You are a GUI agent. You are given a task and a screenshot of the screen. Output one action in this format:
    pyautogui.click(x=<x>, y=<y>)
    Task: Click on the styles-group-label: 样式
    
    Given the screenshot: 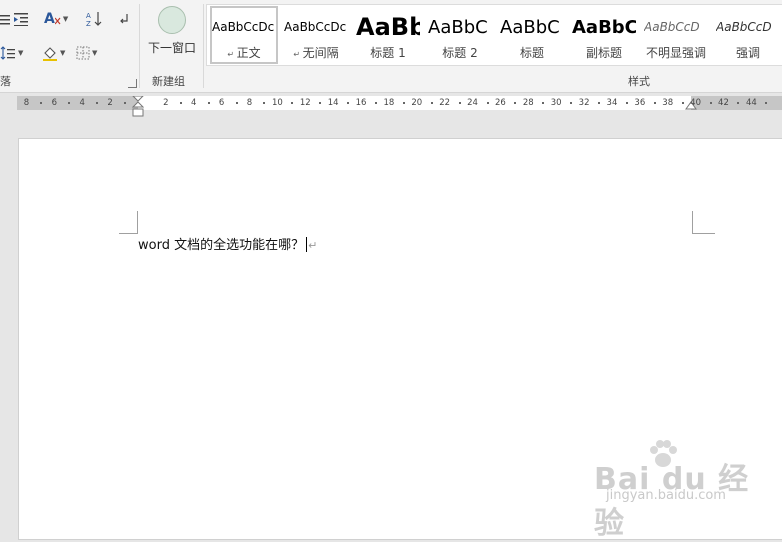 What is the action you would take?
    pyautogui.click(x=639, y=81)
    